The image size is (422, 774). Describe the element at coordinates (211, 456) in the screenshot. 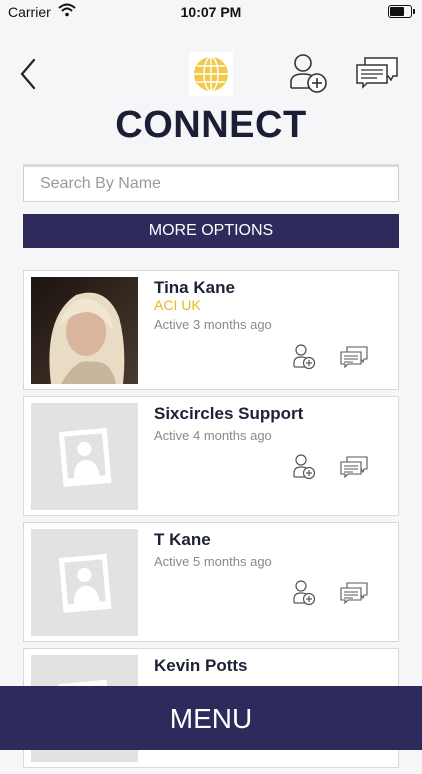

I see `contact-card: Sixcircles Support Active 4 months ago` at that location.